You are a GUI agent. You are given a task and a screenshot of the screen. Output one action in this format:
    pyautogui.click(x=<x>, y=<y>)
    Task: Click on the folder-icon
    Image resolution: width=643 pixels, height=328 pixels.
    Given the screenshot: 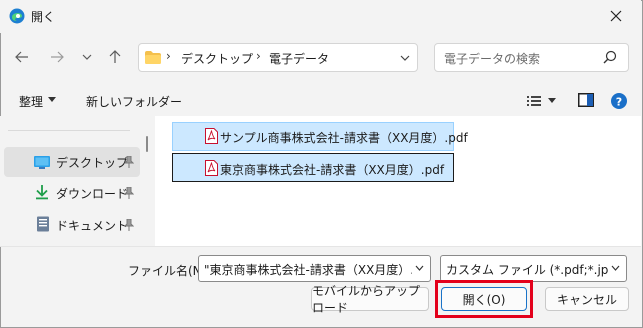 What is the action you would take?
    pyautogui.click(x=153, y=57)
    